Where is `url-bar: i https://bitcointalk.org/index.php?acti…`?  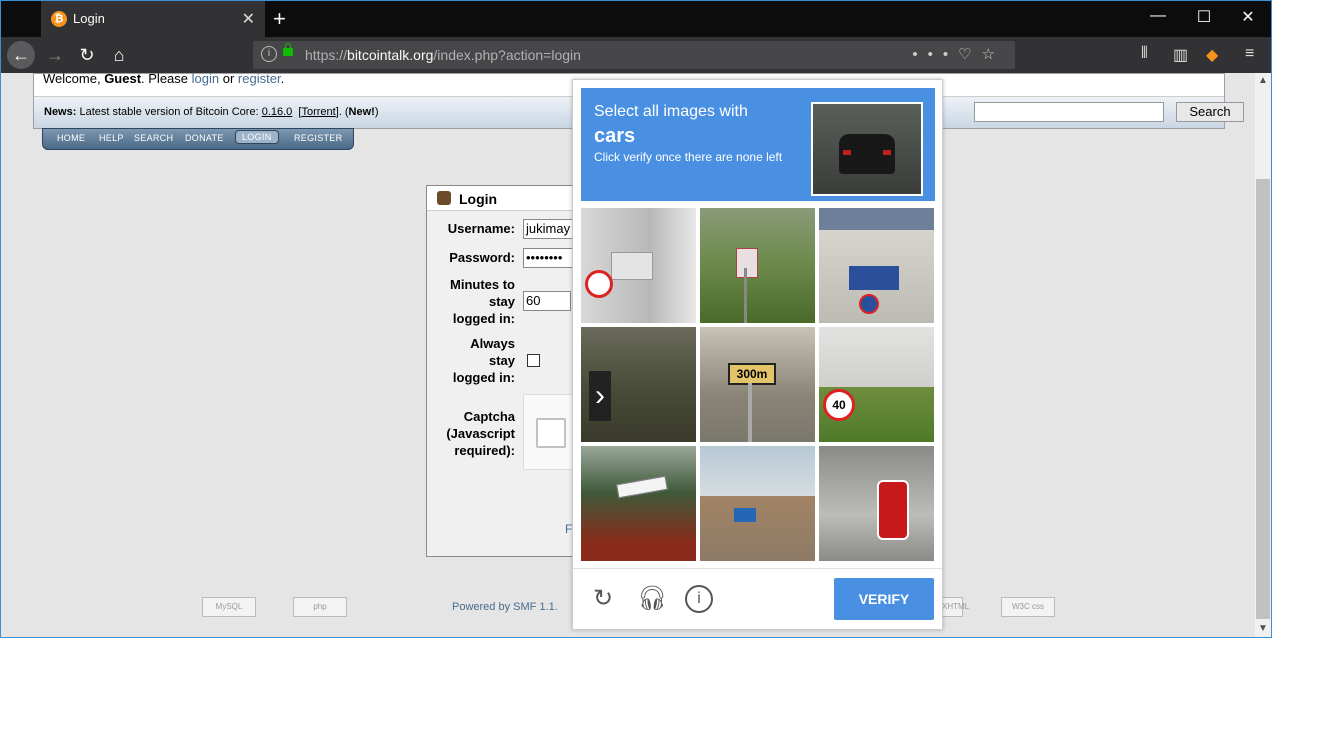
url-bar: i https://bitcointalk.org/index.php?acti… is located at coordinates (634, 55).